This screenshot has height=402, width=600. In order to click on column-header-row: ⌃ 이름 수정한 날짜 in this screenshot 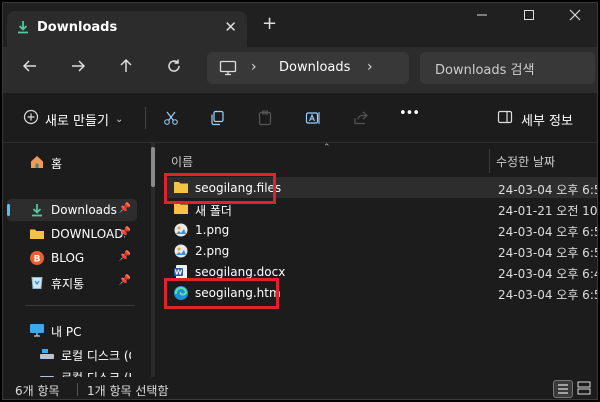, I will do `click(378, 158)`.